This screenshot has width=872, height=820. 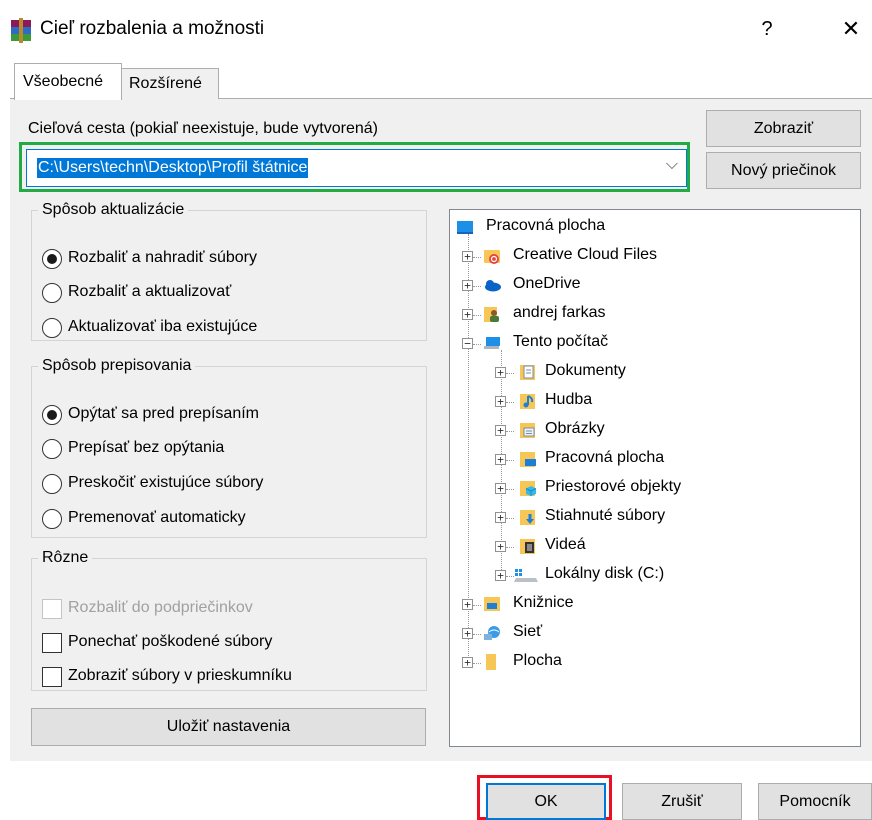 What do you see at coordinates (528, 488) in the screenshot?
I see `3d-objects-folder-icon` at bounding box center [528, 488].